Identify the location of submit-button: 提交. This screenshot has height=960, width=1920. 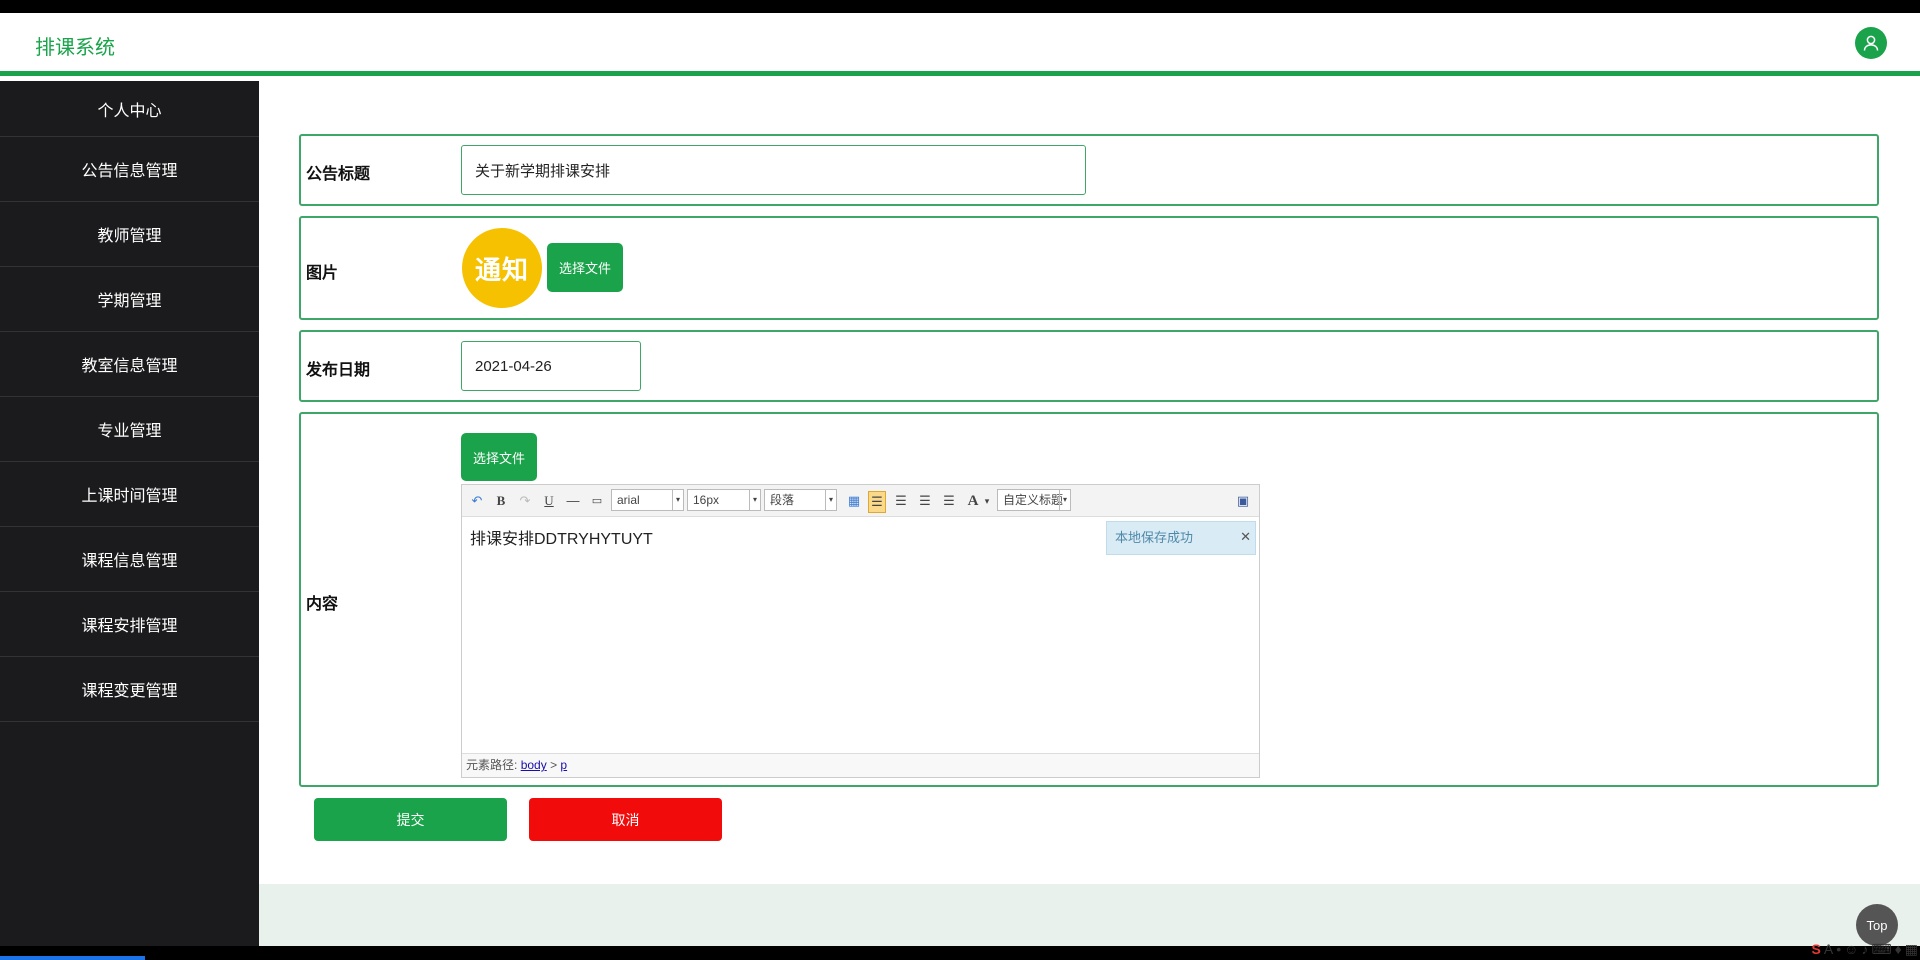
(410, 819).